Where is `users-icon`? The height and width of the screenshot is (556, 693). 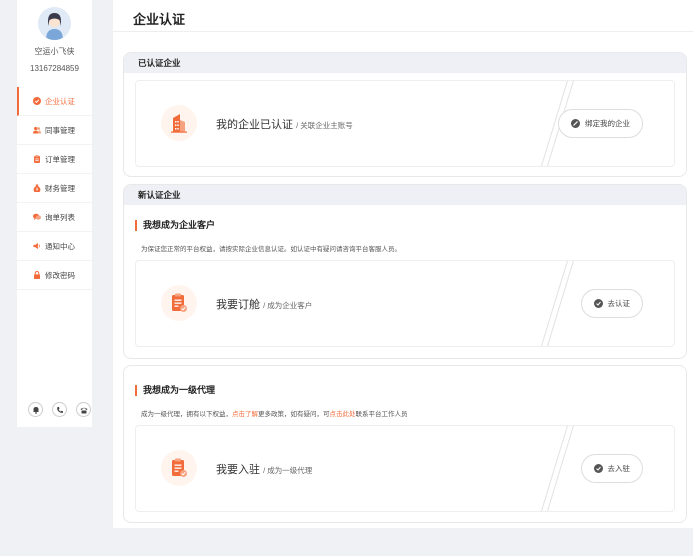
users-icon is located at coordinates (37, 130).